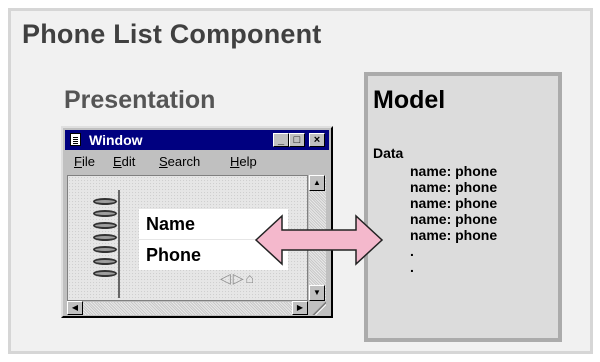 This screenshot has height=362, width=600. I want to click on presentation-label: Presentation, so click(140, 100).